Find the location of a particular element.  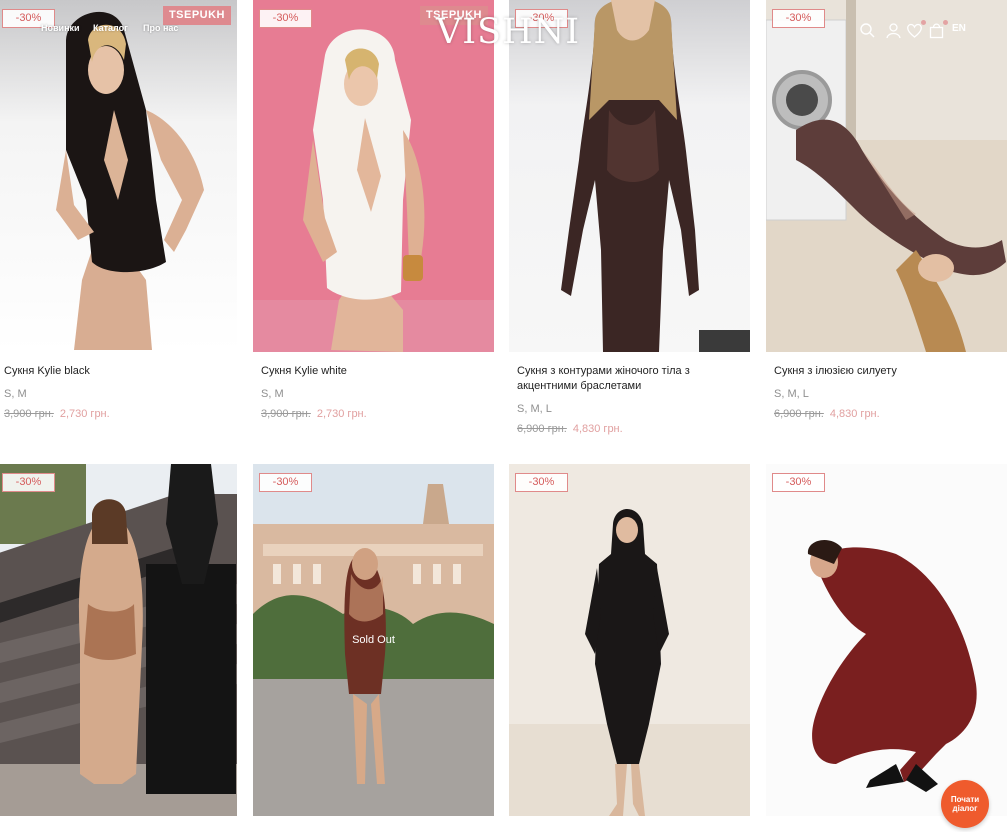

product-name: Сукня Kylie black is located at coordinates (118, 371).